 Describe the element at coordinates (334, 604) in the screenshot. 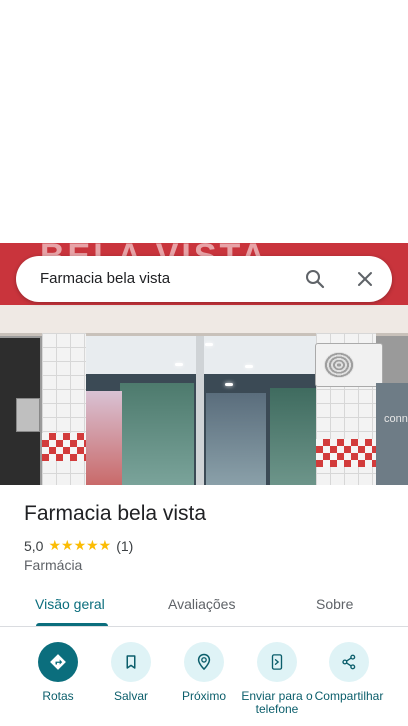

I see `tab-about: Sobre` at that location.